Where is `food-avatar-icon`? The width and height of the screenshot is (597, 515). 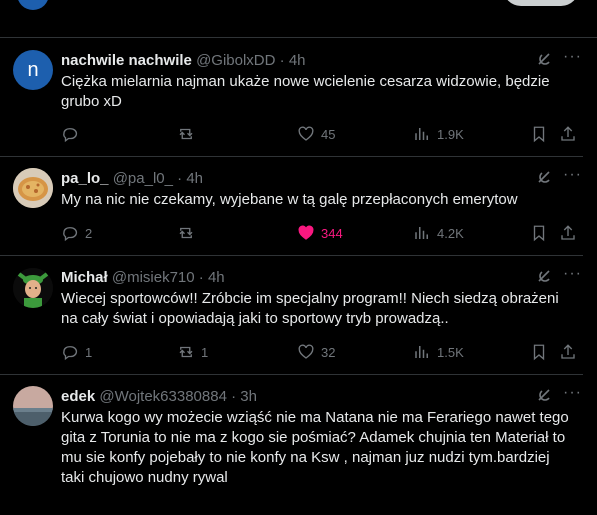 food-avatar-icon is located at coordinates (33, 188).